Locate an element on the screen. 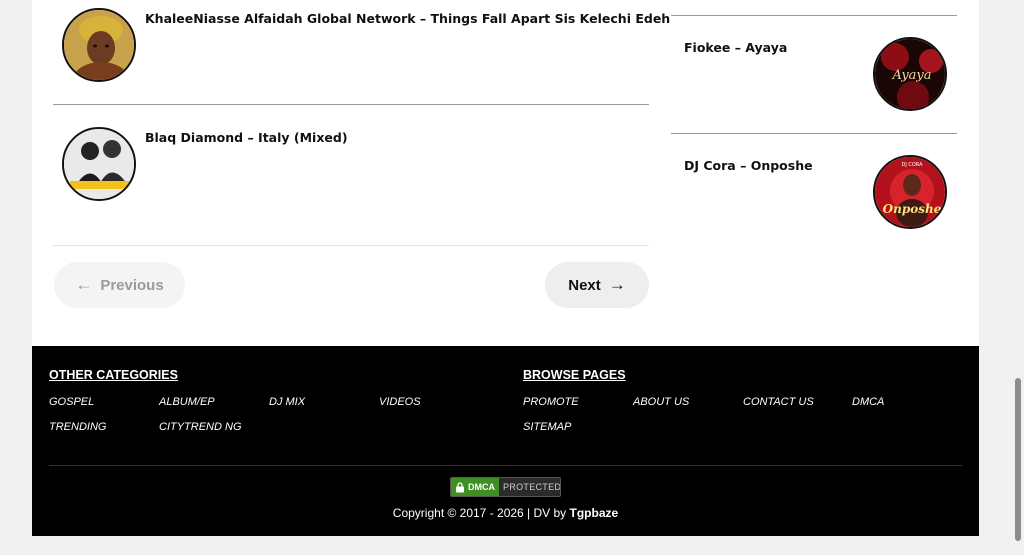 This screenshot has height=555, width=1024. scrollbar-thumb is located at coordinates (1018, 459).